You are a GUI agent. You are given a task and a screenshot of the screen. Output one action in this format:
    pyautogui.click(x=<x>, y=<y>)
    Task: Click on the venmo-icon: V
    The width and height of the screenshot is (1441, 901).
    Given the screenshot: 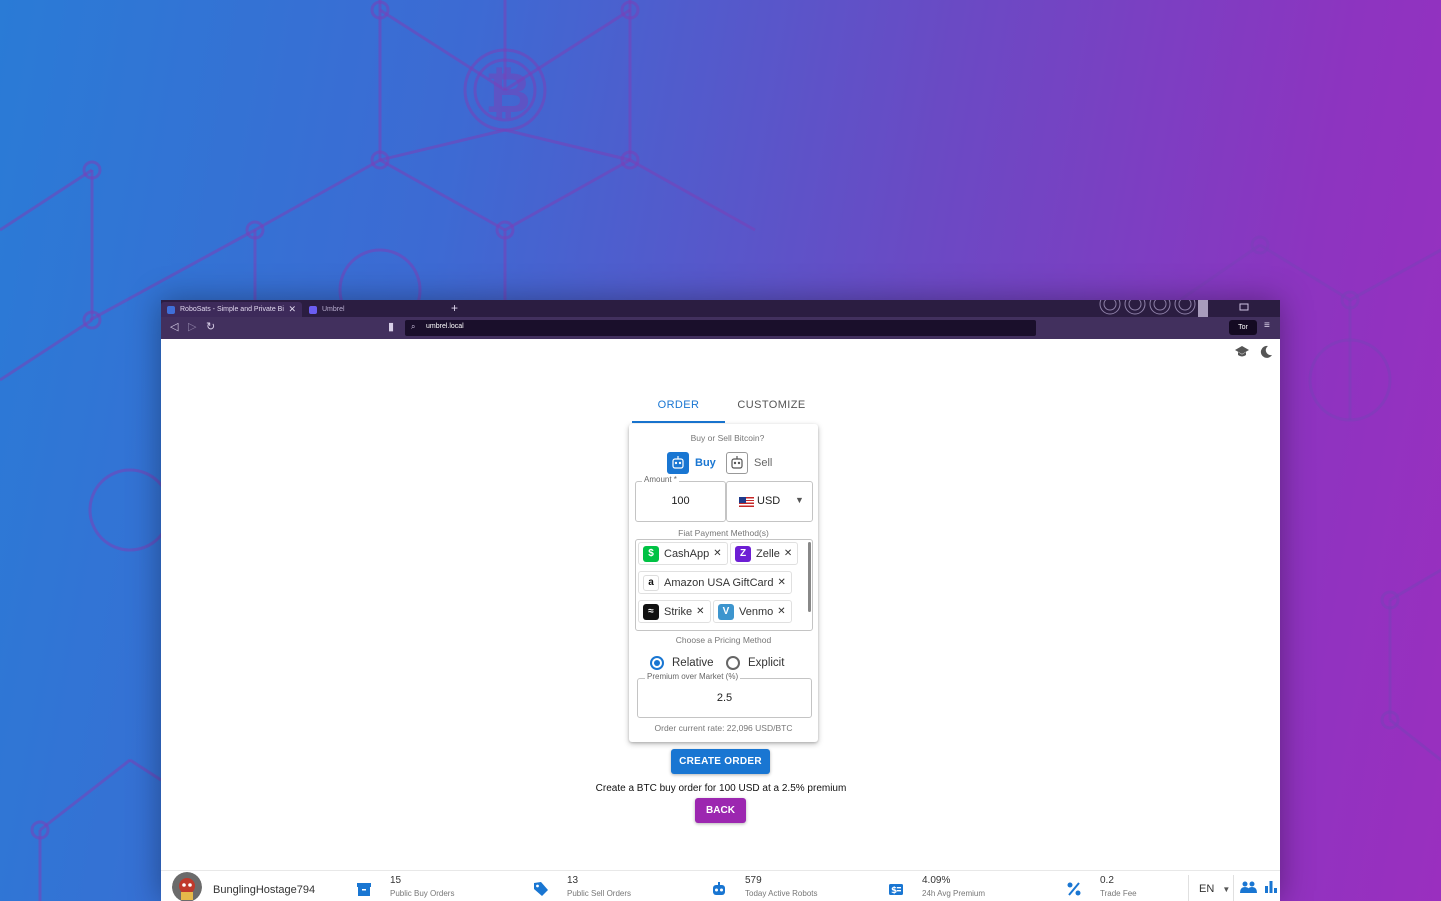 What is the action you would take?
    pyautogui.click(x=726, y=611)
    